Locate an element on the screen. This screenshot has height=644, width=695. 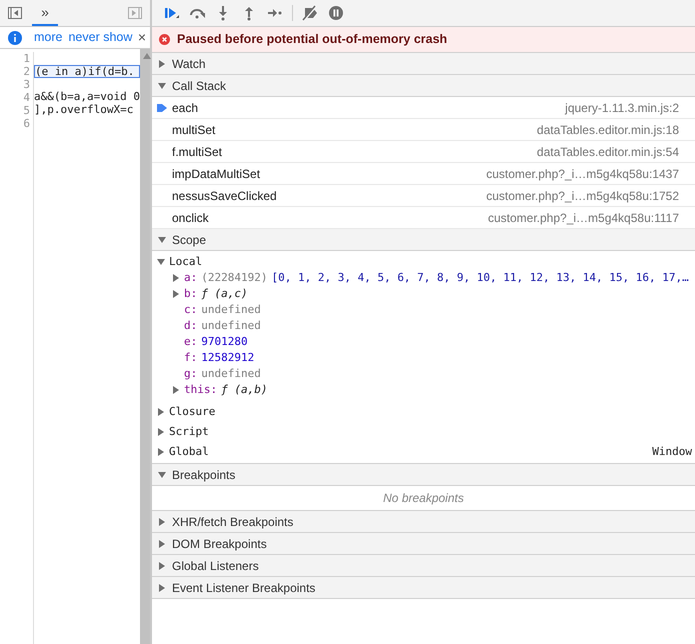
section-header: Breakpoints is located at coordinates (423, 475).